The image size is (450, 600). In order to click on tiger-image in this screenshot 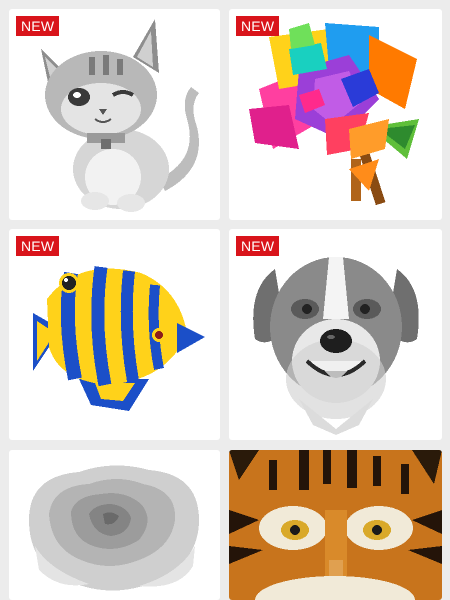, I will do `click(335, 525)`.